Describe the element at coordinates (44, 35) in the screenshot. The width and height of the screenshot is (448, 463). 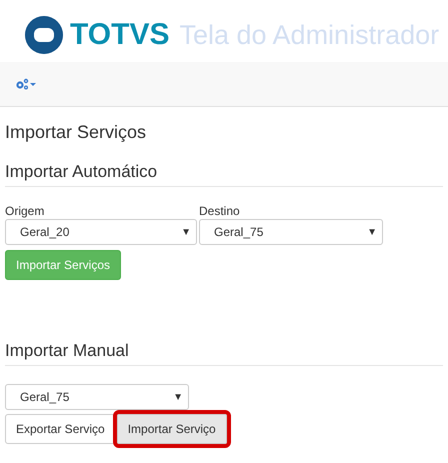
I see `logo-icon` at that location.